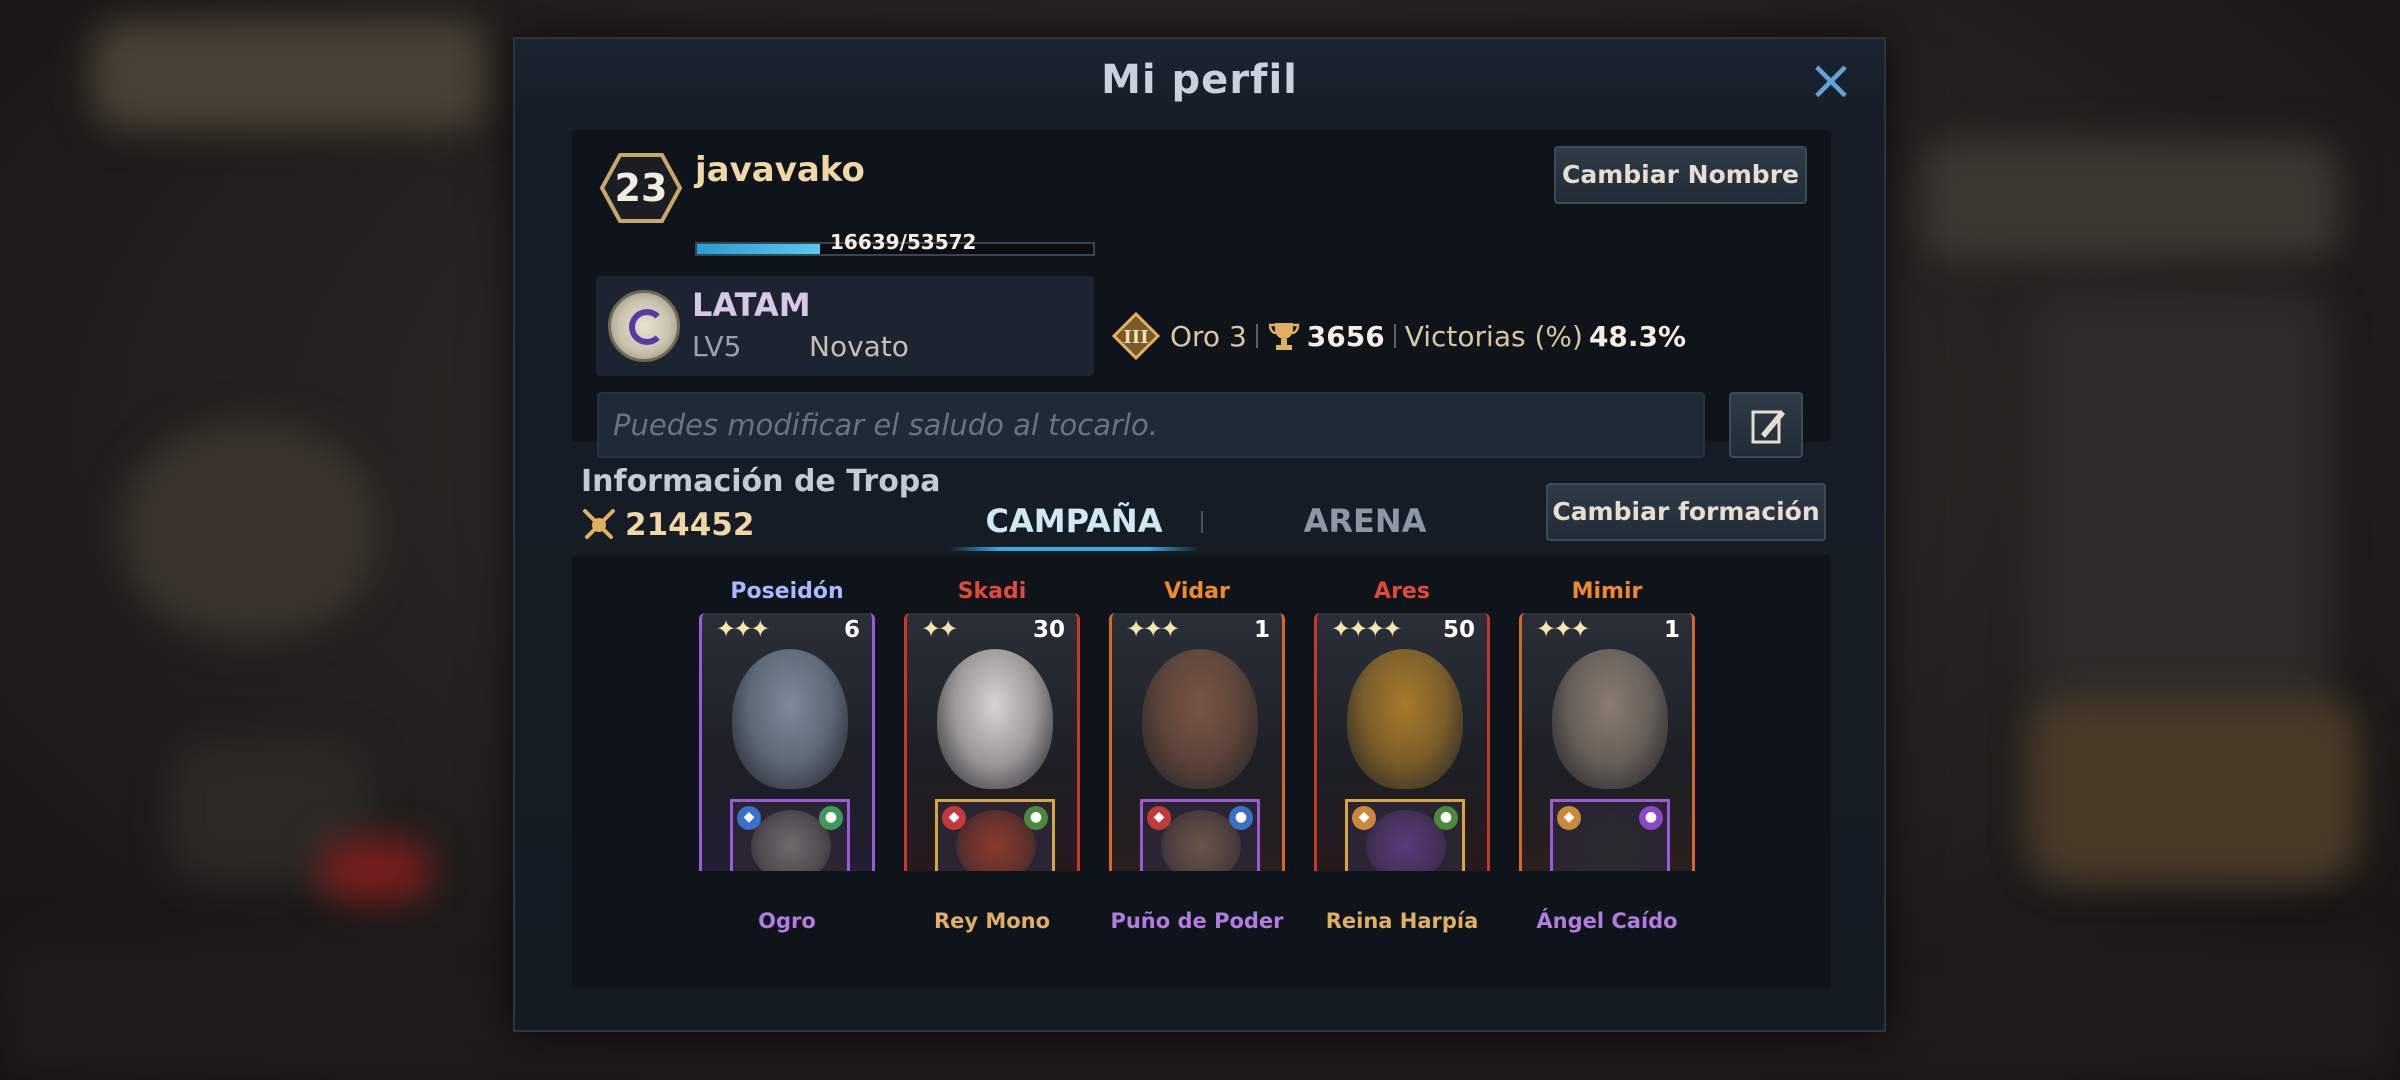 The height and width of the screenshot is (1080, 2400). What do you see at coordinates (992, 921) in the screenshot?
I see `pet-name: Rey Mono` at bounding box center [992, 921].